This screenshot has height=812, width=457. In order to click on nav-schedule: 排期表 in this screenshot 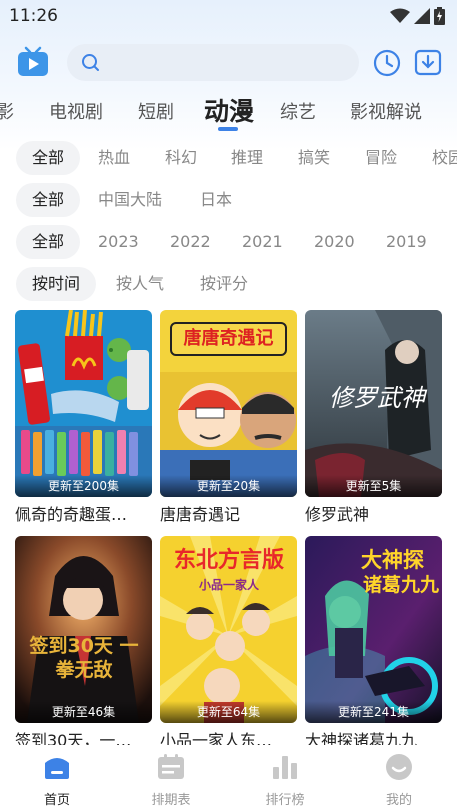, I will do `click(171, 779)`.